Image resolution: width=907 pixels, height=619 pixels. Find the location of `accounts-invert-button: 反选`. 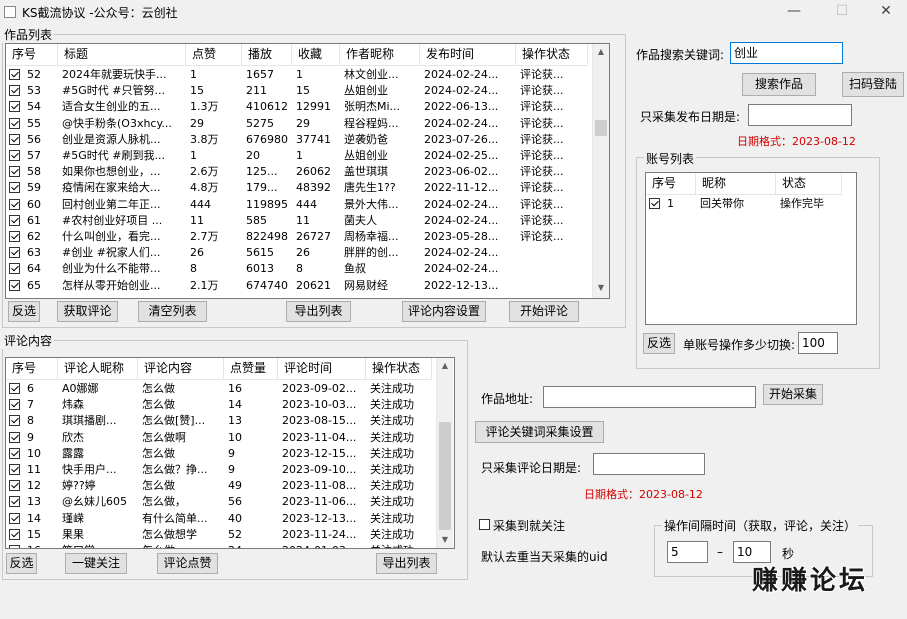

accounts-invert-button: 反选 is located at coordinates (659, 343).